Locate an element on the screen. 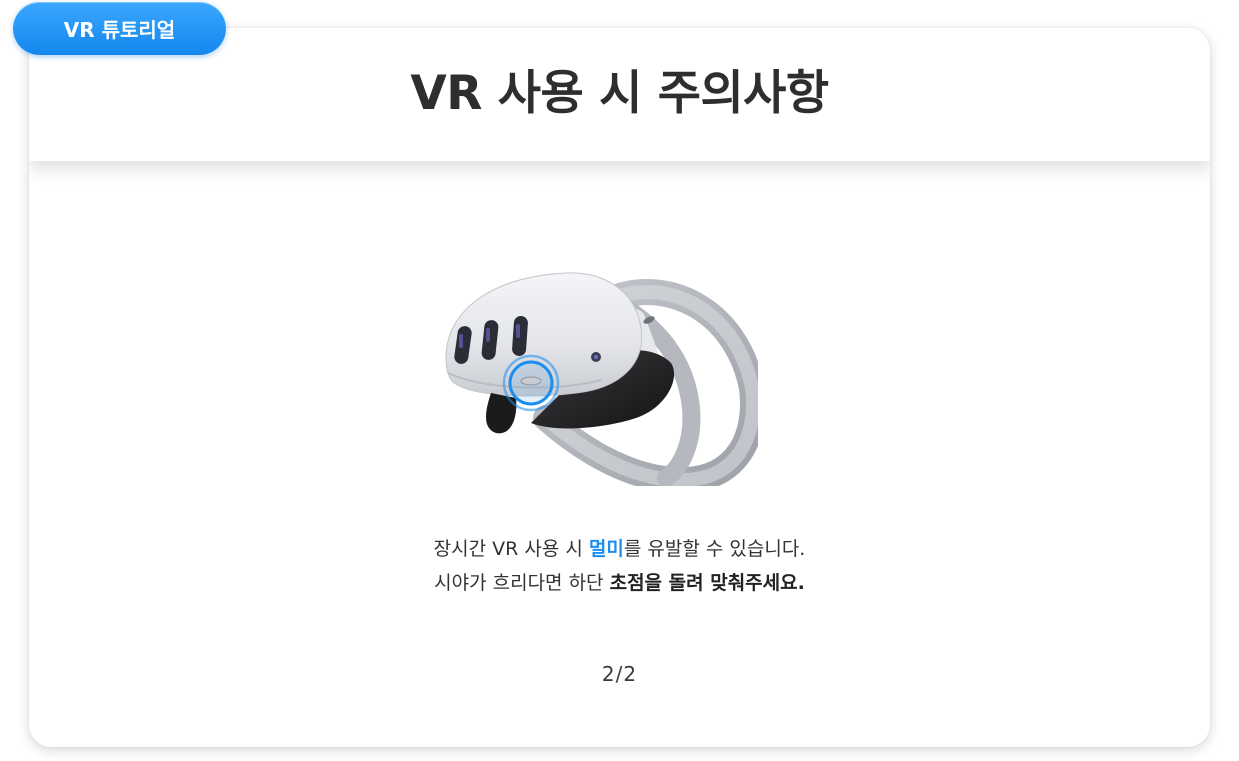 This screenshot has height=761, width=1239. line2-text: 시야가 흐리다면 하단 is located at coordinates (522, 583).